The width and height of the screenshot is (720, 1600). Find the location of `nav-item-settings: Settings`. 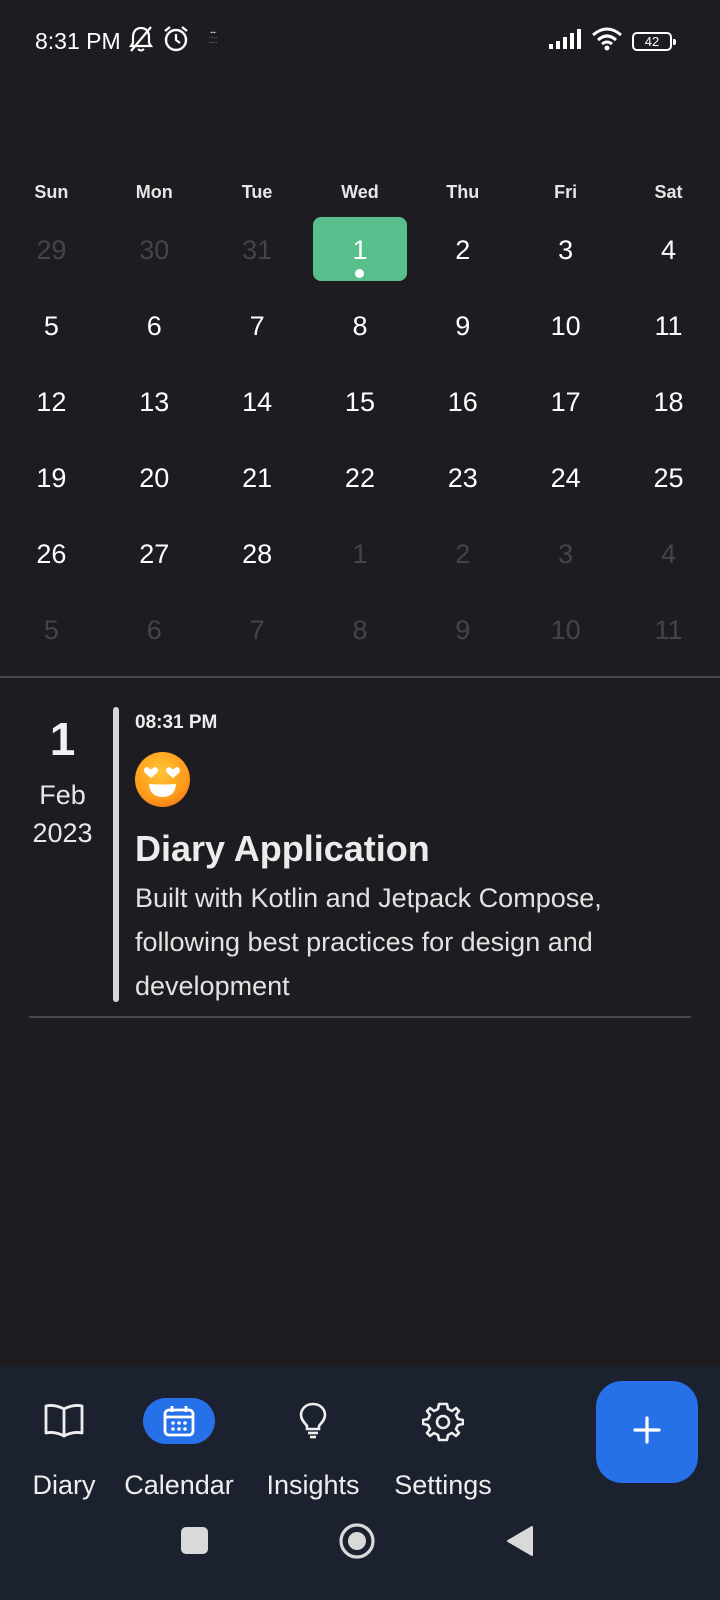

nav-item-settings: Settings is located at coordinates (443, 1433).